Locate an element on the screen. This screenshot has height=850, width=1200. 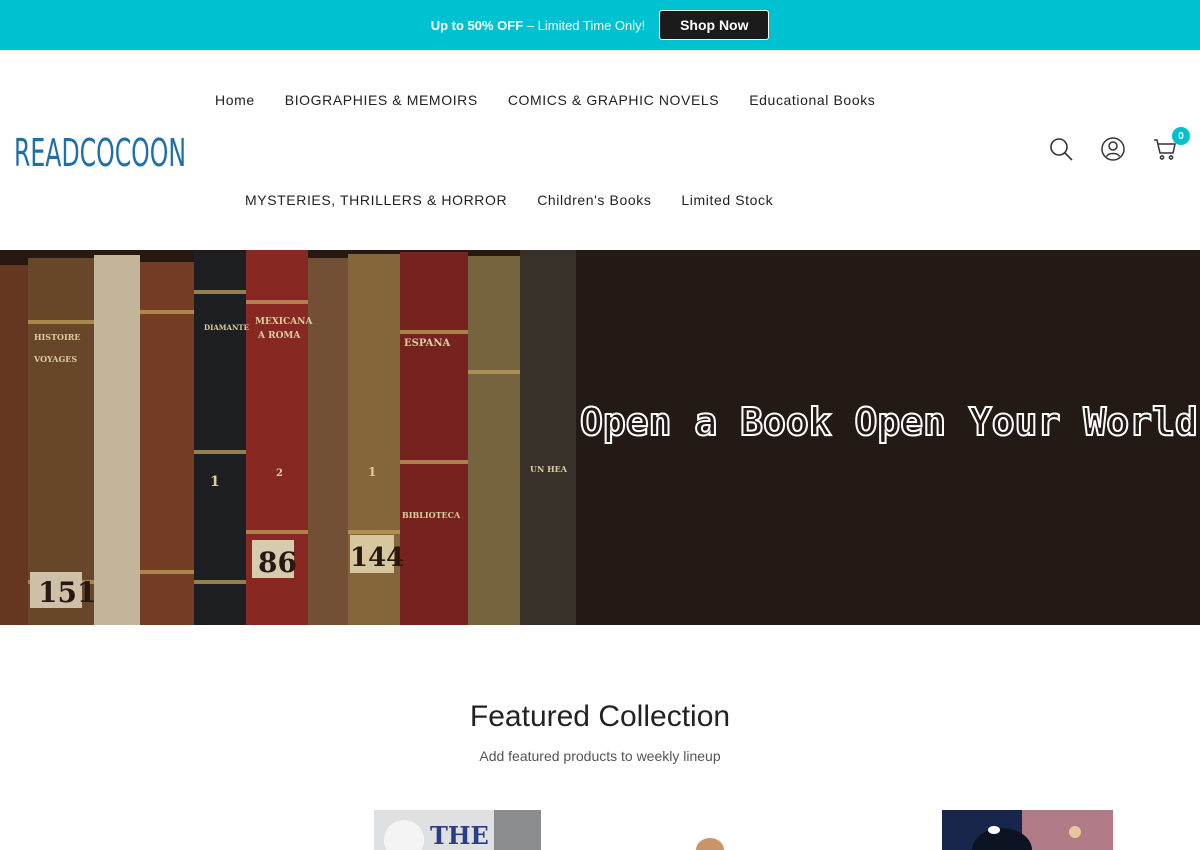
featured-collection-title: Featured Collection is located at coordinates (600, 716).